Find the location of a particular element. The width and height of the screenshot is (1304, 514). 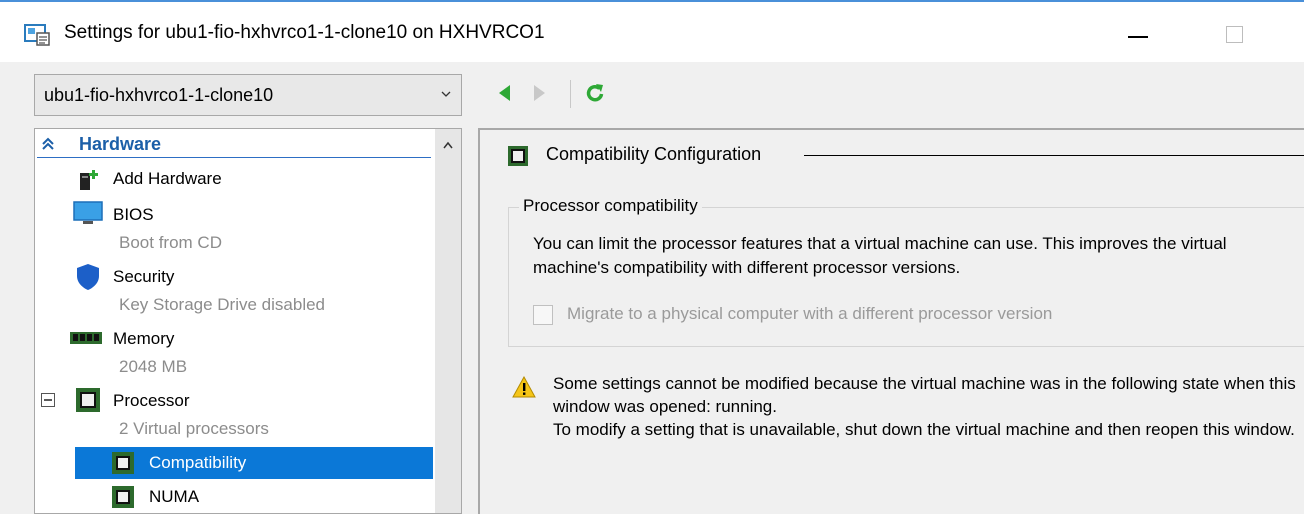

tree-item-label: Add Hardware is located at coordinates (167, 178).